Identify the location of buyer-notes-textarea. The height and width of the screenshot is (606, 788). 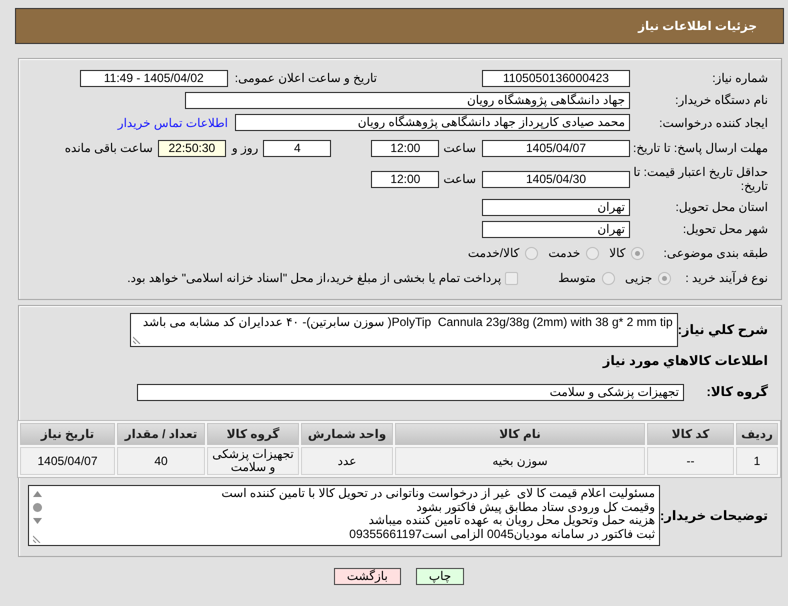
(344, 515).